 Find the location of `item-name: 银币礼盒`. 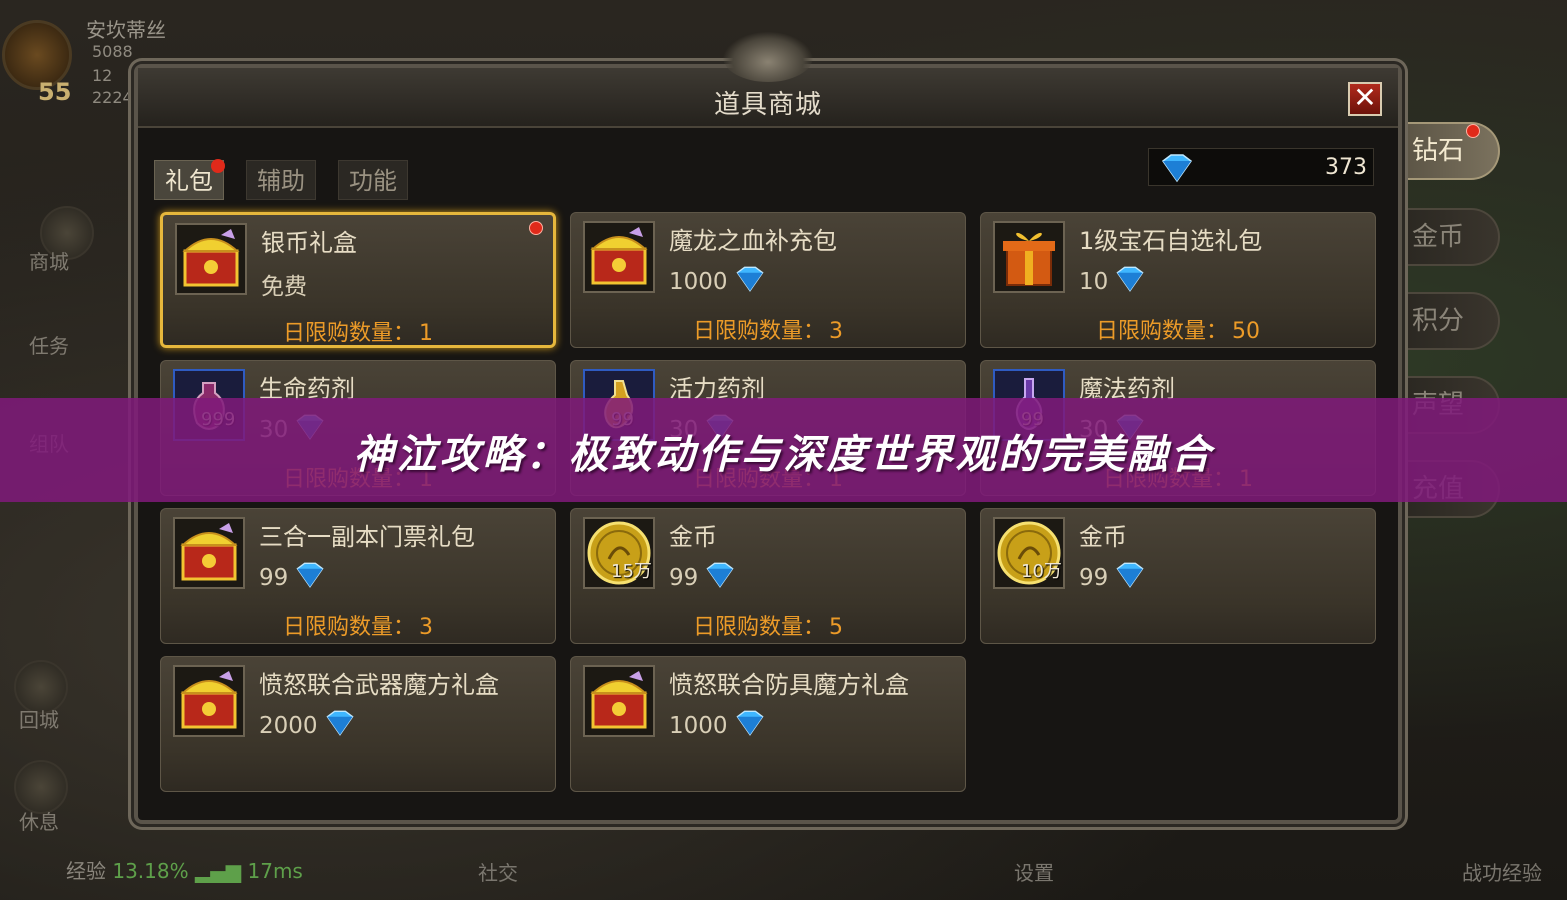

item-name: 银币礼盒 is located at coordinates (309, 243).